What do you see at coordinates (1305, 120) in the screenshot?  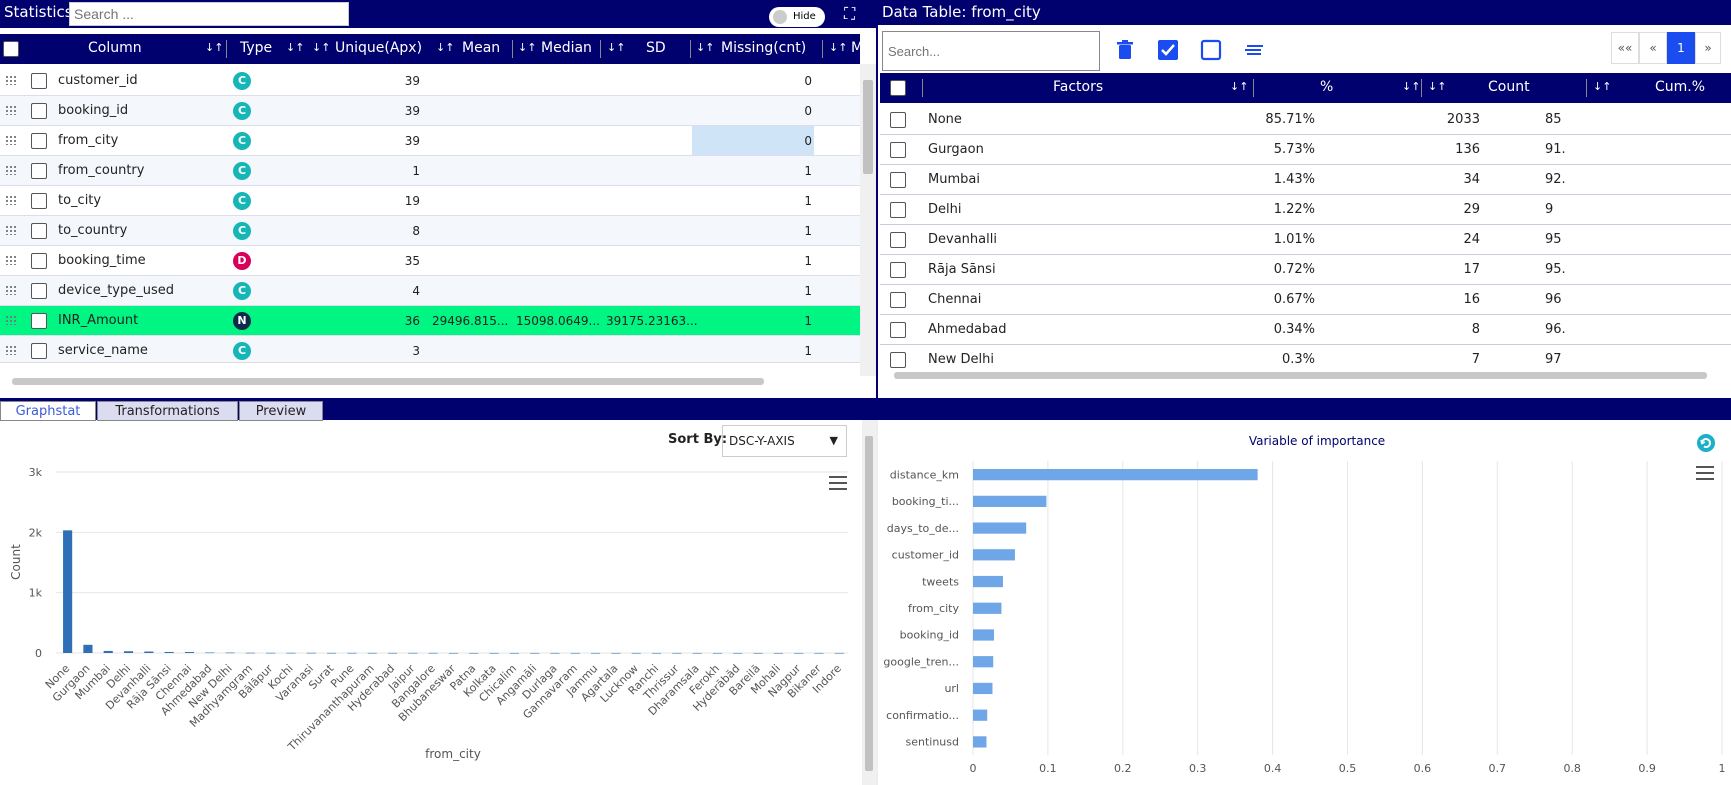 I see `table-row: None 85.71% 2033 85` at bounding box center [1305, 120].